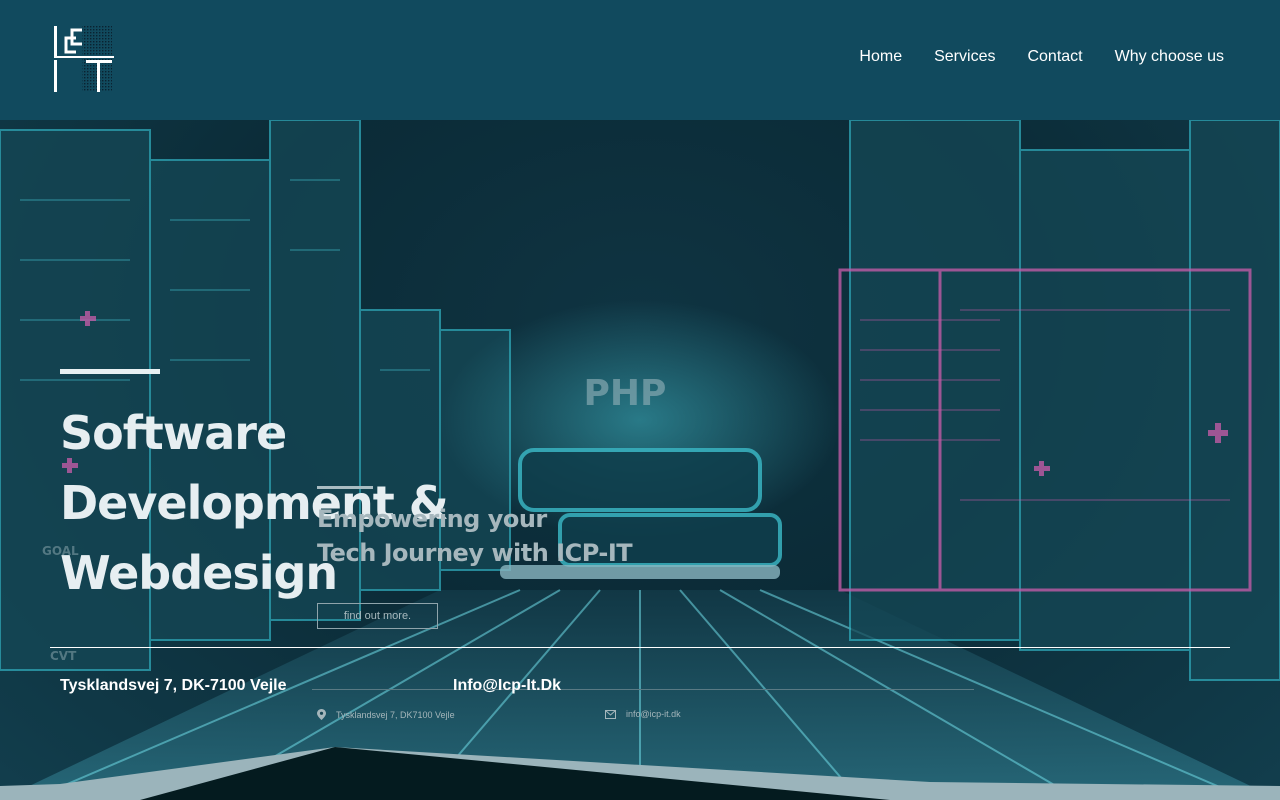  I want to click on divider, so click(640, 647).